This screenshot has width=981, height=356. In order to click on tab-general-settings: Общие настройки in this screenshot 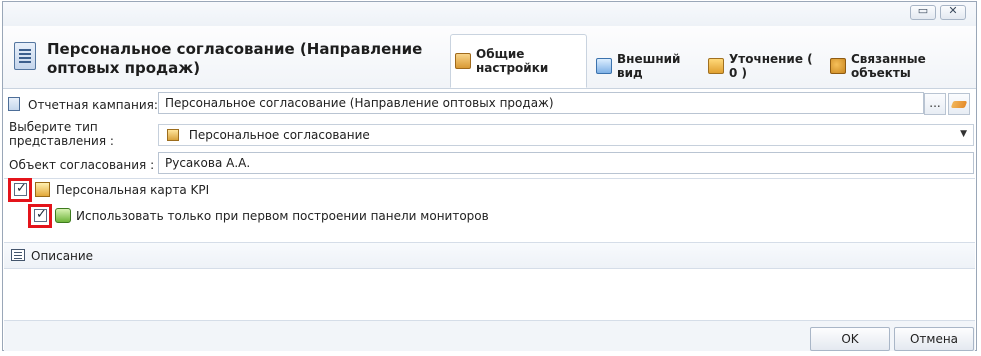, I will do `click(518, 61)`.